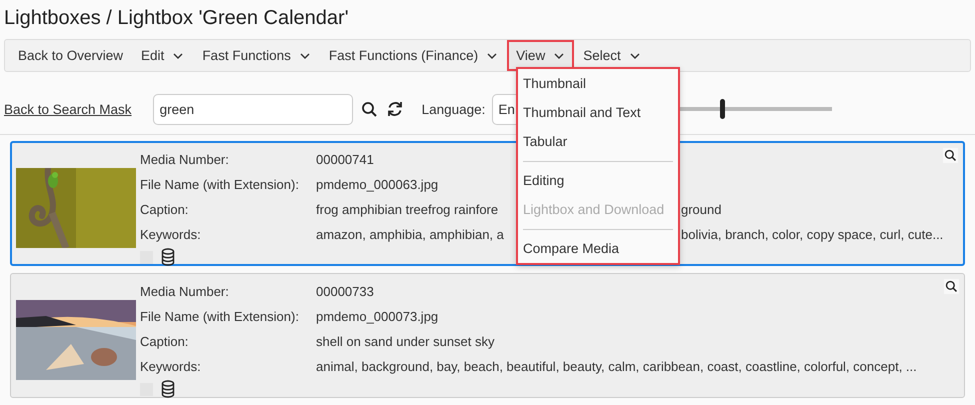 Image resolution: width=975 pixels, height=405 pixels. I want to click on field-value: shell on sand under sunset sky, so click(405, 342).